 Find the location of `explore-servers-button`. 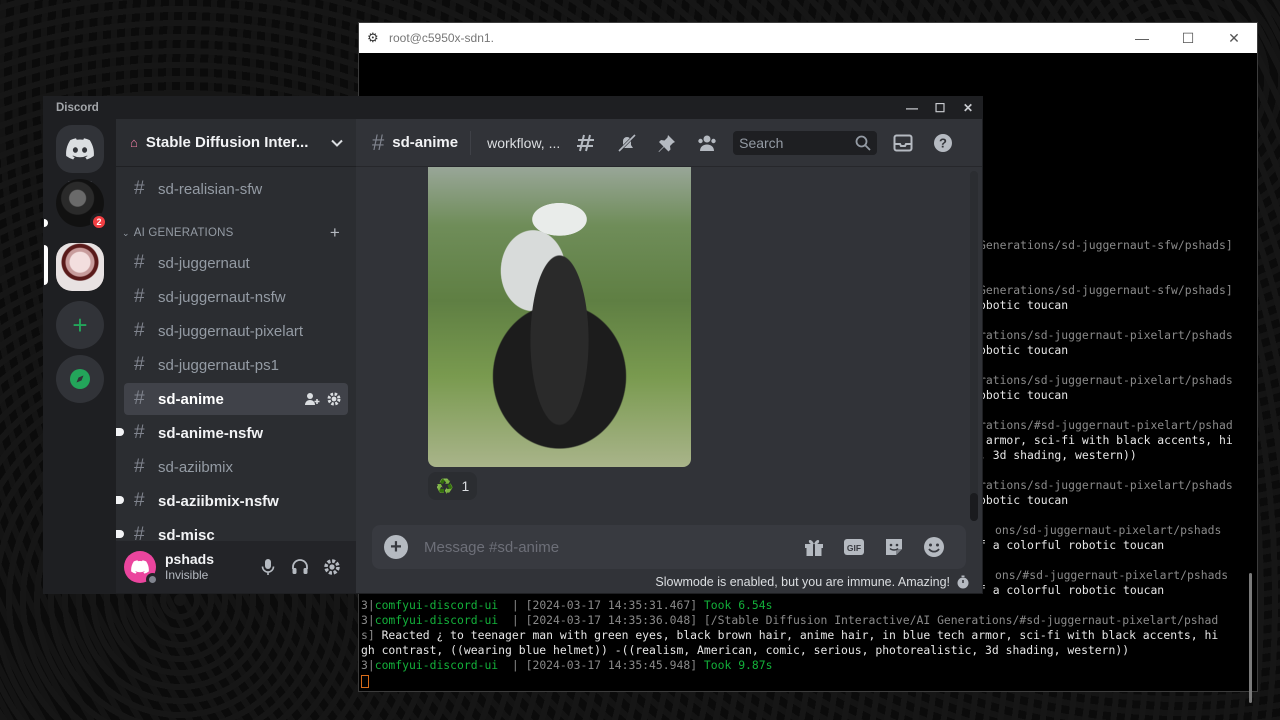

explore-servers-button is located at coordinates (80, 379).